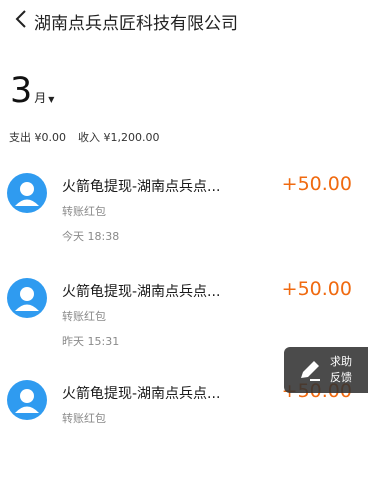 The width and height of the screenshot is (370, 490). Describe the element at coordinates (51, 99) in the screenshot. I see `caret-down-icon: ▼` at that location.